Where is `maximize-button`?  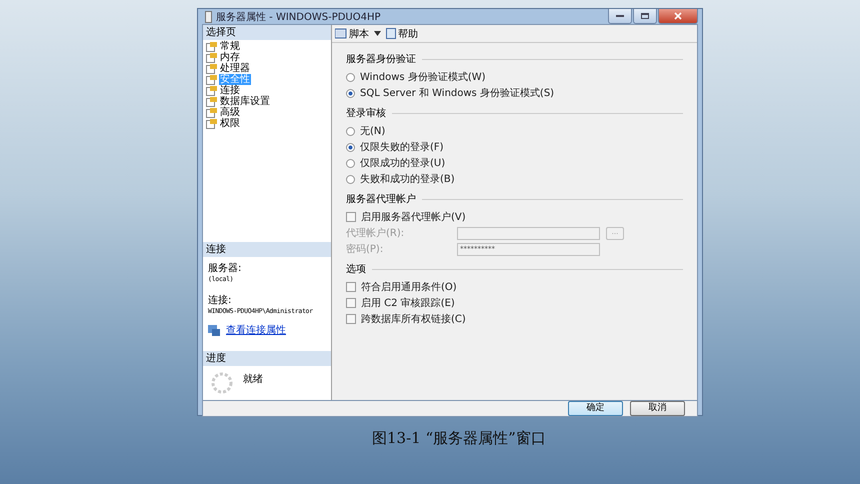 maximize-button is located at coordinates (645, 16).